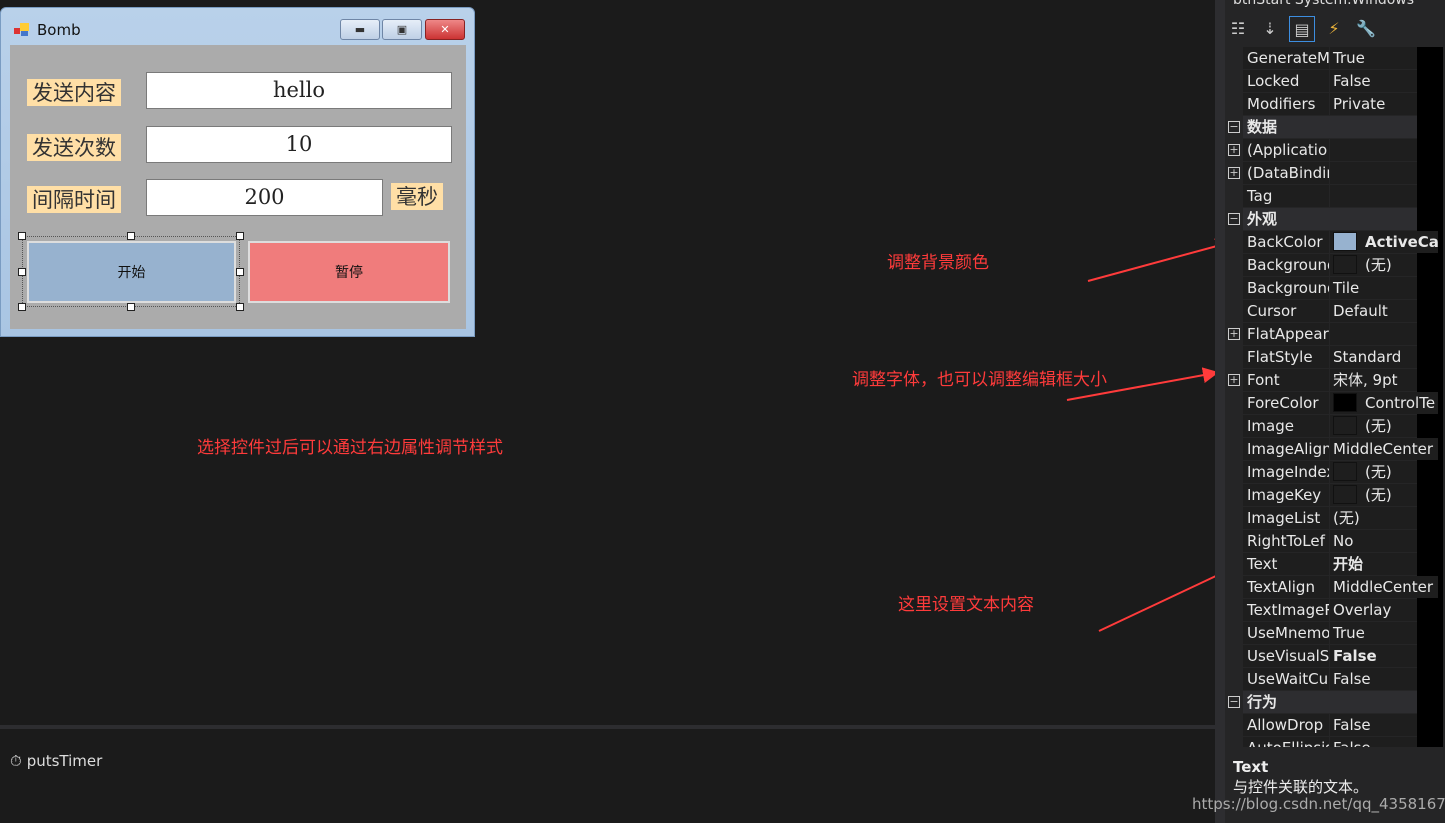 The width and height of the screenshot is (1445, 823). I want to click on property-value-text: (无), so click(1378, 472).